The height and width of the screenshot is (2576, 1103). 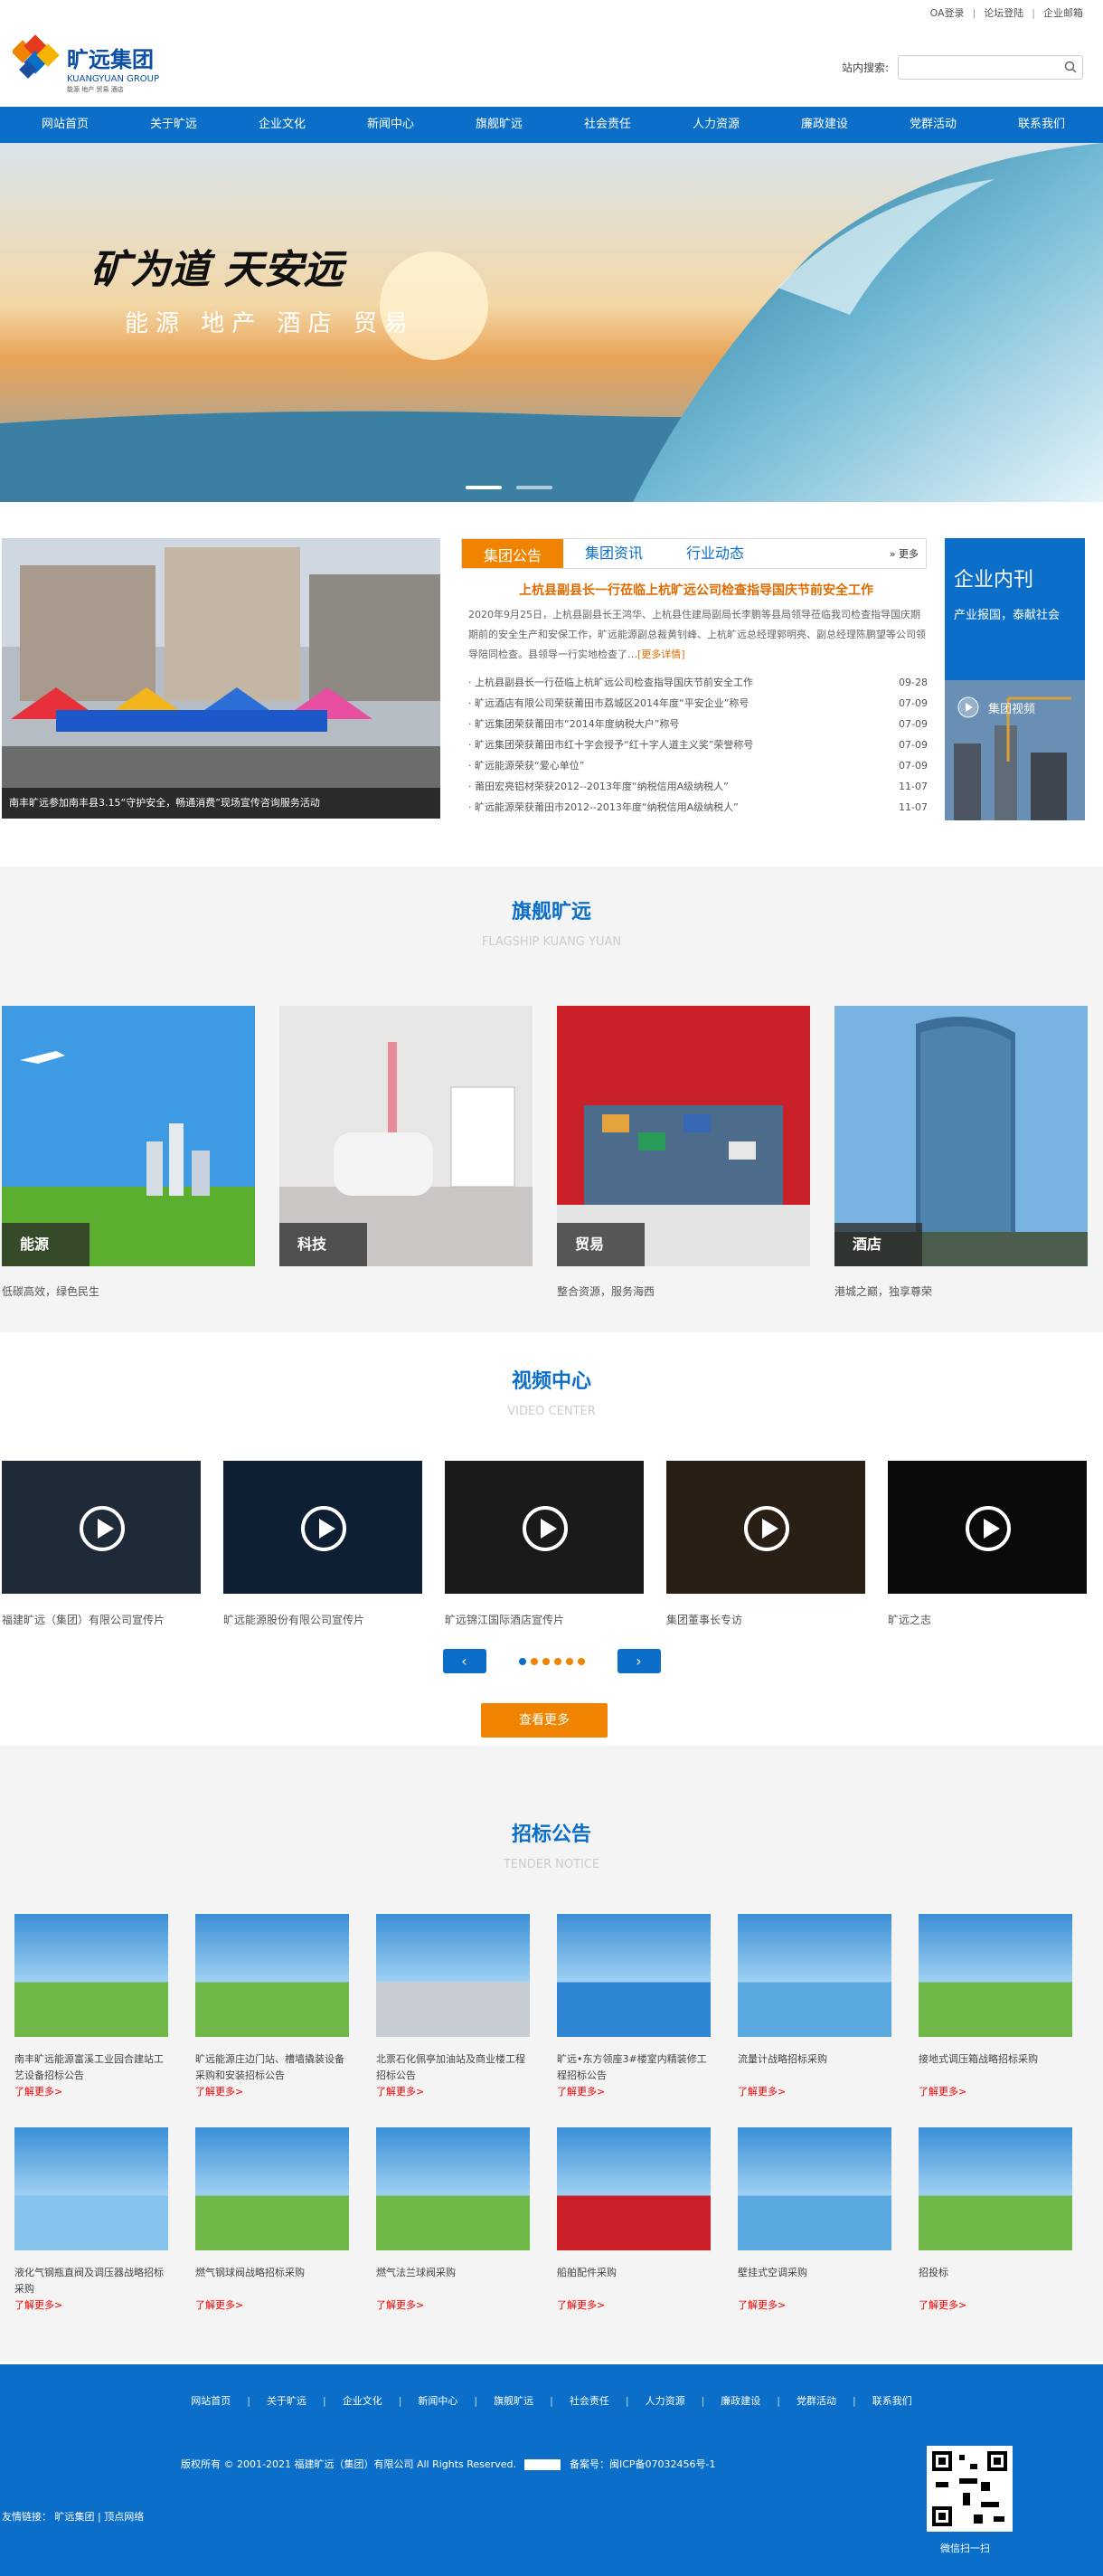 What do you see at coordinates (816, 2401) in the screenshot?
I see `footer-nav-item: 党群活动` at bounding box center [816, 2401].